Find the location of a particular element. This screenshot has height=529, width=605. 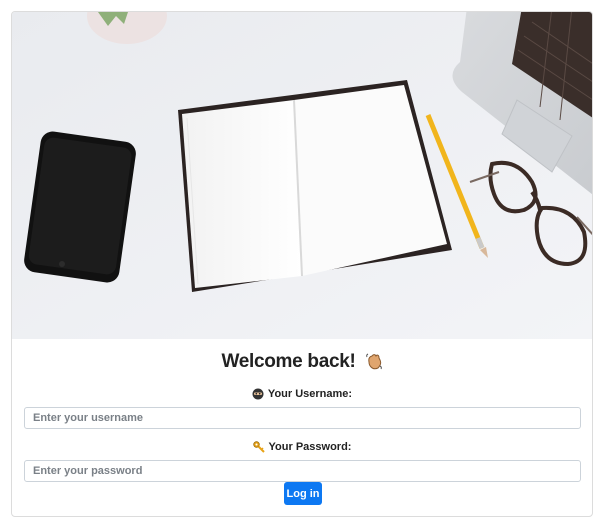

key-icon is located at coordinates (258, 448).